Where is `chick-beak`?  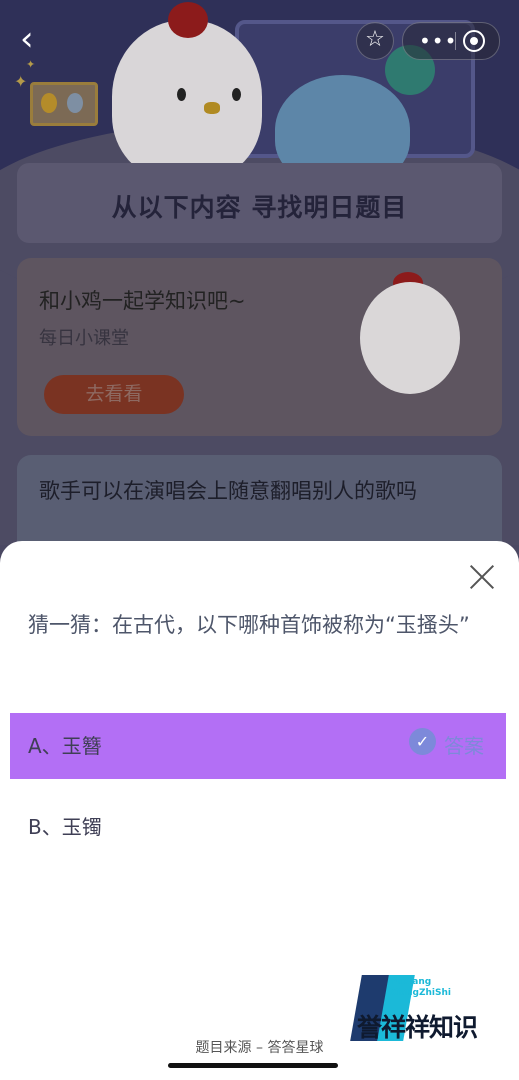
chick-beak is located at coordinates (212, 108).